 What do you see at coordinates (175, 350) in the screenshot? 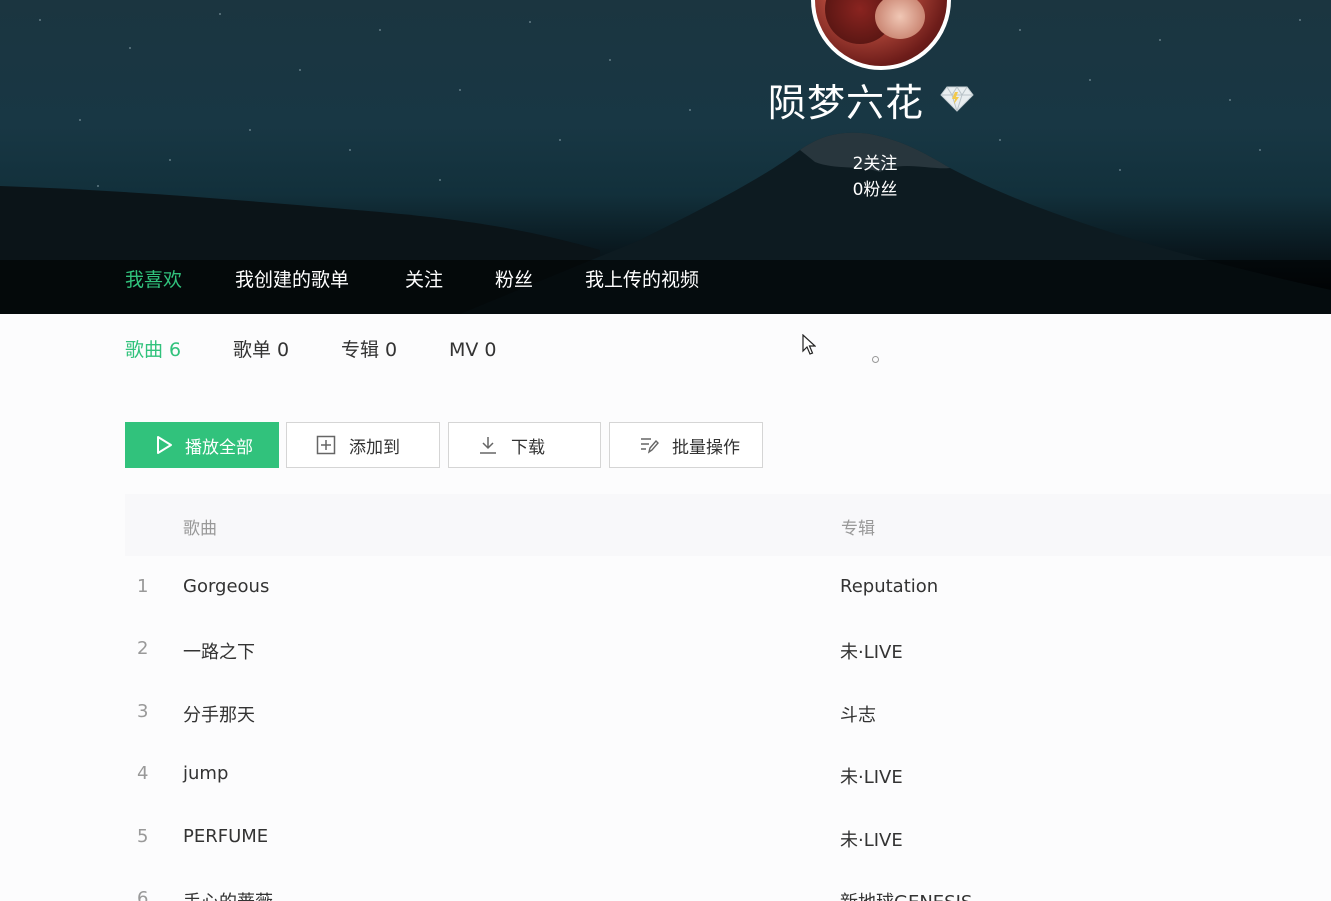
I see `subtab-count: 6` at bounding box center [175, 350].